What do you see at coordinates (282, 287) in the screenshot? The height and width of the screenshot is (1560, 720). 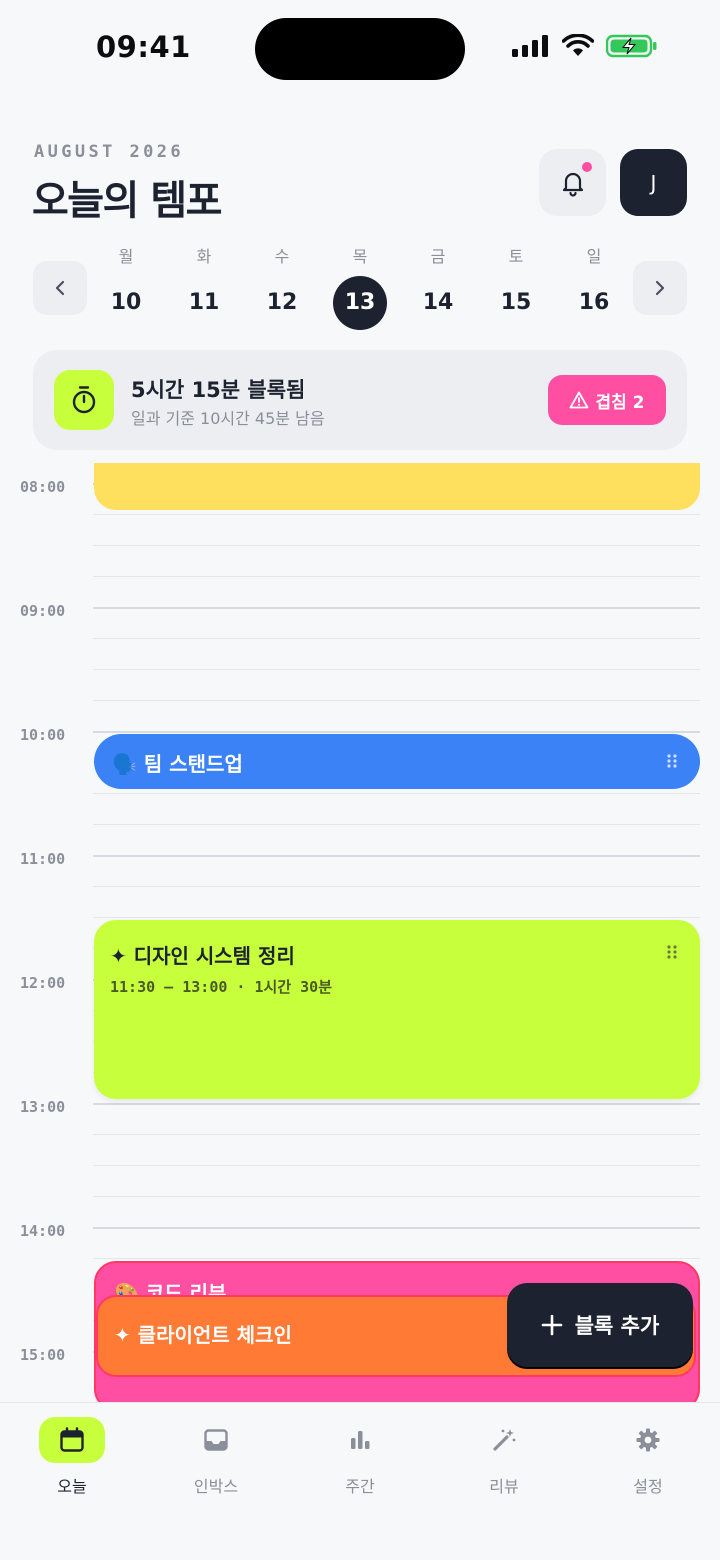 I see `day-wed: 수 12` at bounding box center [282, 287].